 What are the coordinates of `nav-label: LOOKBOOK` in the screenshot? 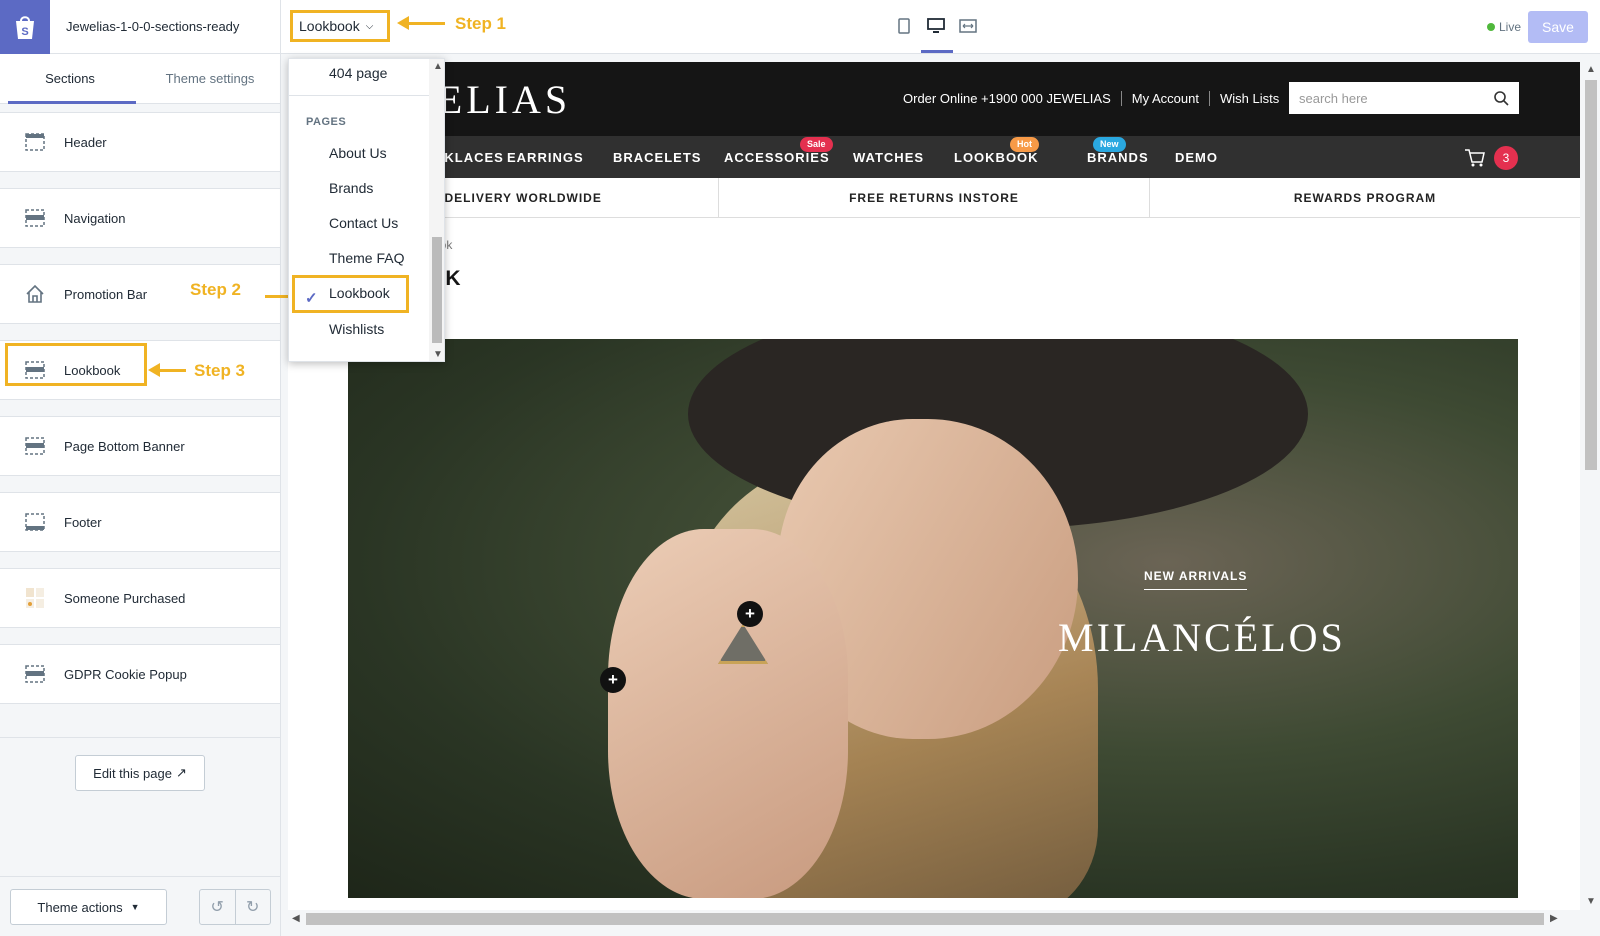 It's located at (996, 157).